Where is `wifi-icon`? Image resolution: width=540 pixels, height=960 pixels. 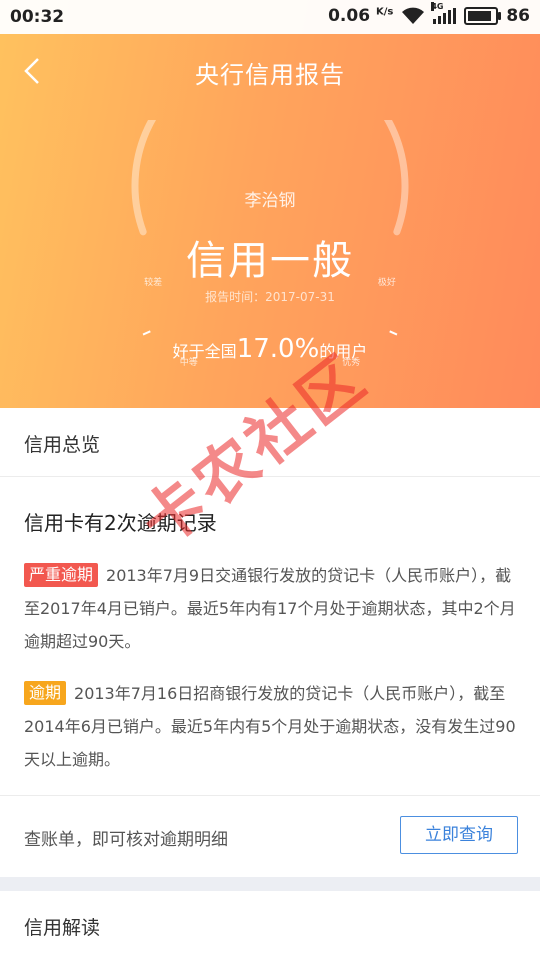 wifi-icon is located at coordinates (413, 15).